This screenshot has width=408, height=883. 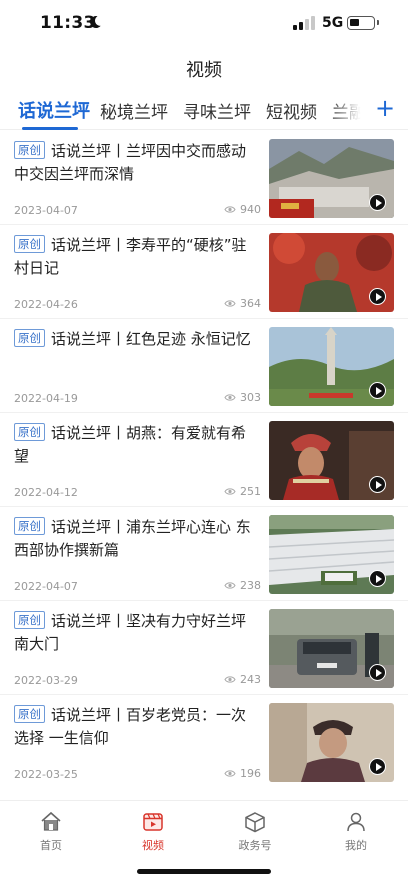 What do you see at coordinates (331, 742) in the screenshot?
I see `elderly-woman-thumbnail` at bounding box center [331, 742].